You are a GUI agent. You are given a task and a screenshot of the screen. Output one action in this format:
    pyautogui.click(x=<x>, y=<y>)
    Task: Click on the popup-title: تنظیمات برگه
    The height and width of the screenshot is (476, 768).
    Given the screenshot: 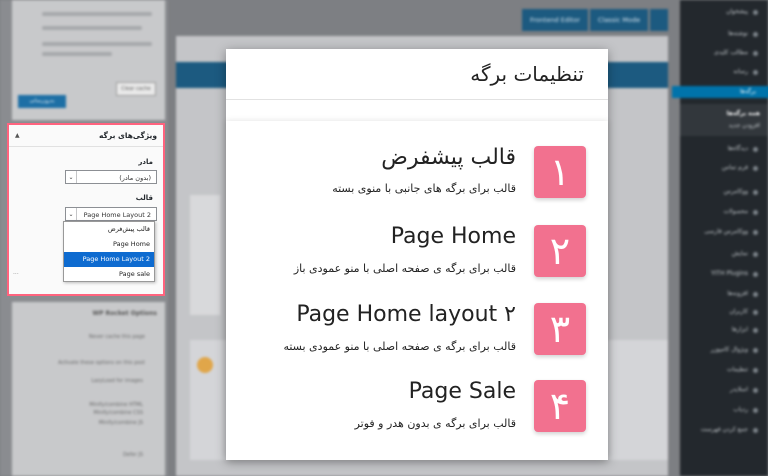 What is the action you would take?
    pyautogui.click(x=527, y=74)
    